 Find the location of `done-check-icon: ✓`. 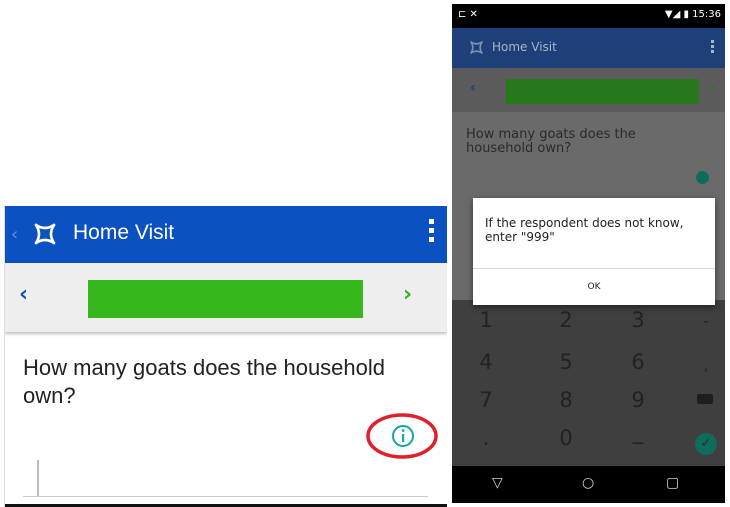

done-check-icon: ✓ is located at coordinates (706, 444).